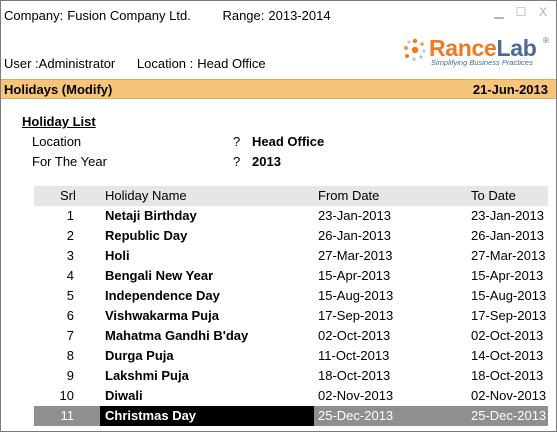 Image resolution: width=557 pixels, height=432 pixels. I want to click on company-info: Company: Fusion Company Ltd., so click(97, 15).